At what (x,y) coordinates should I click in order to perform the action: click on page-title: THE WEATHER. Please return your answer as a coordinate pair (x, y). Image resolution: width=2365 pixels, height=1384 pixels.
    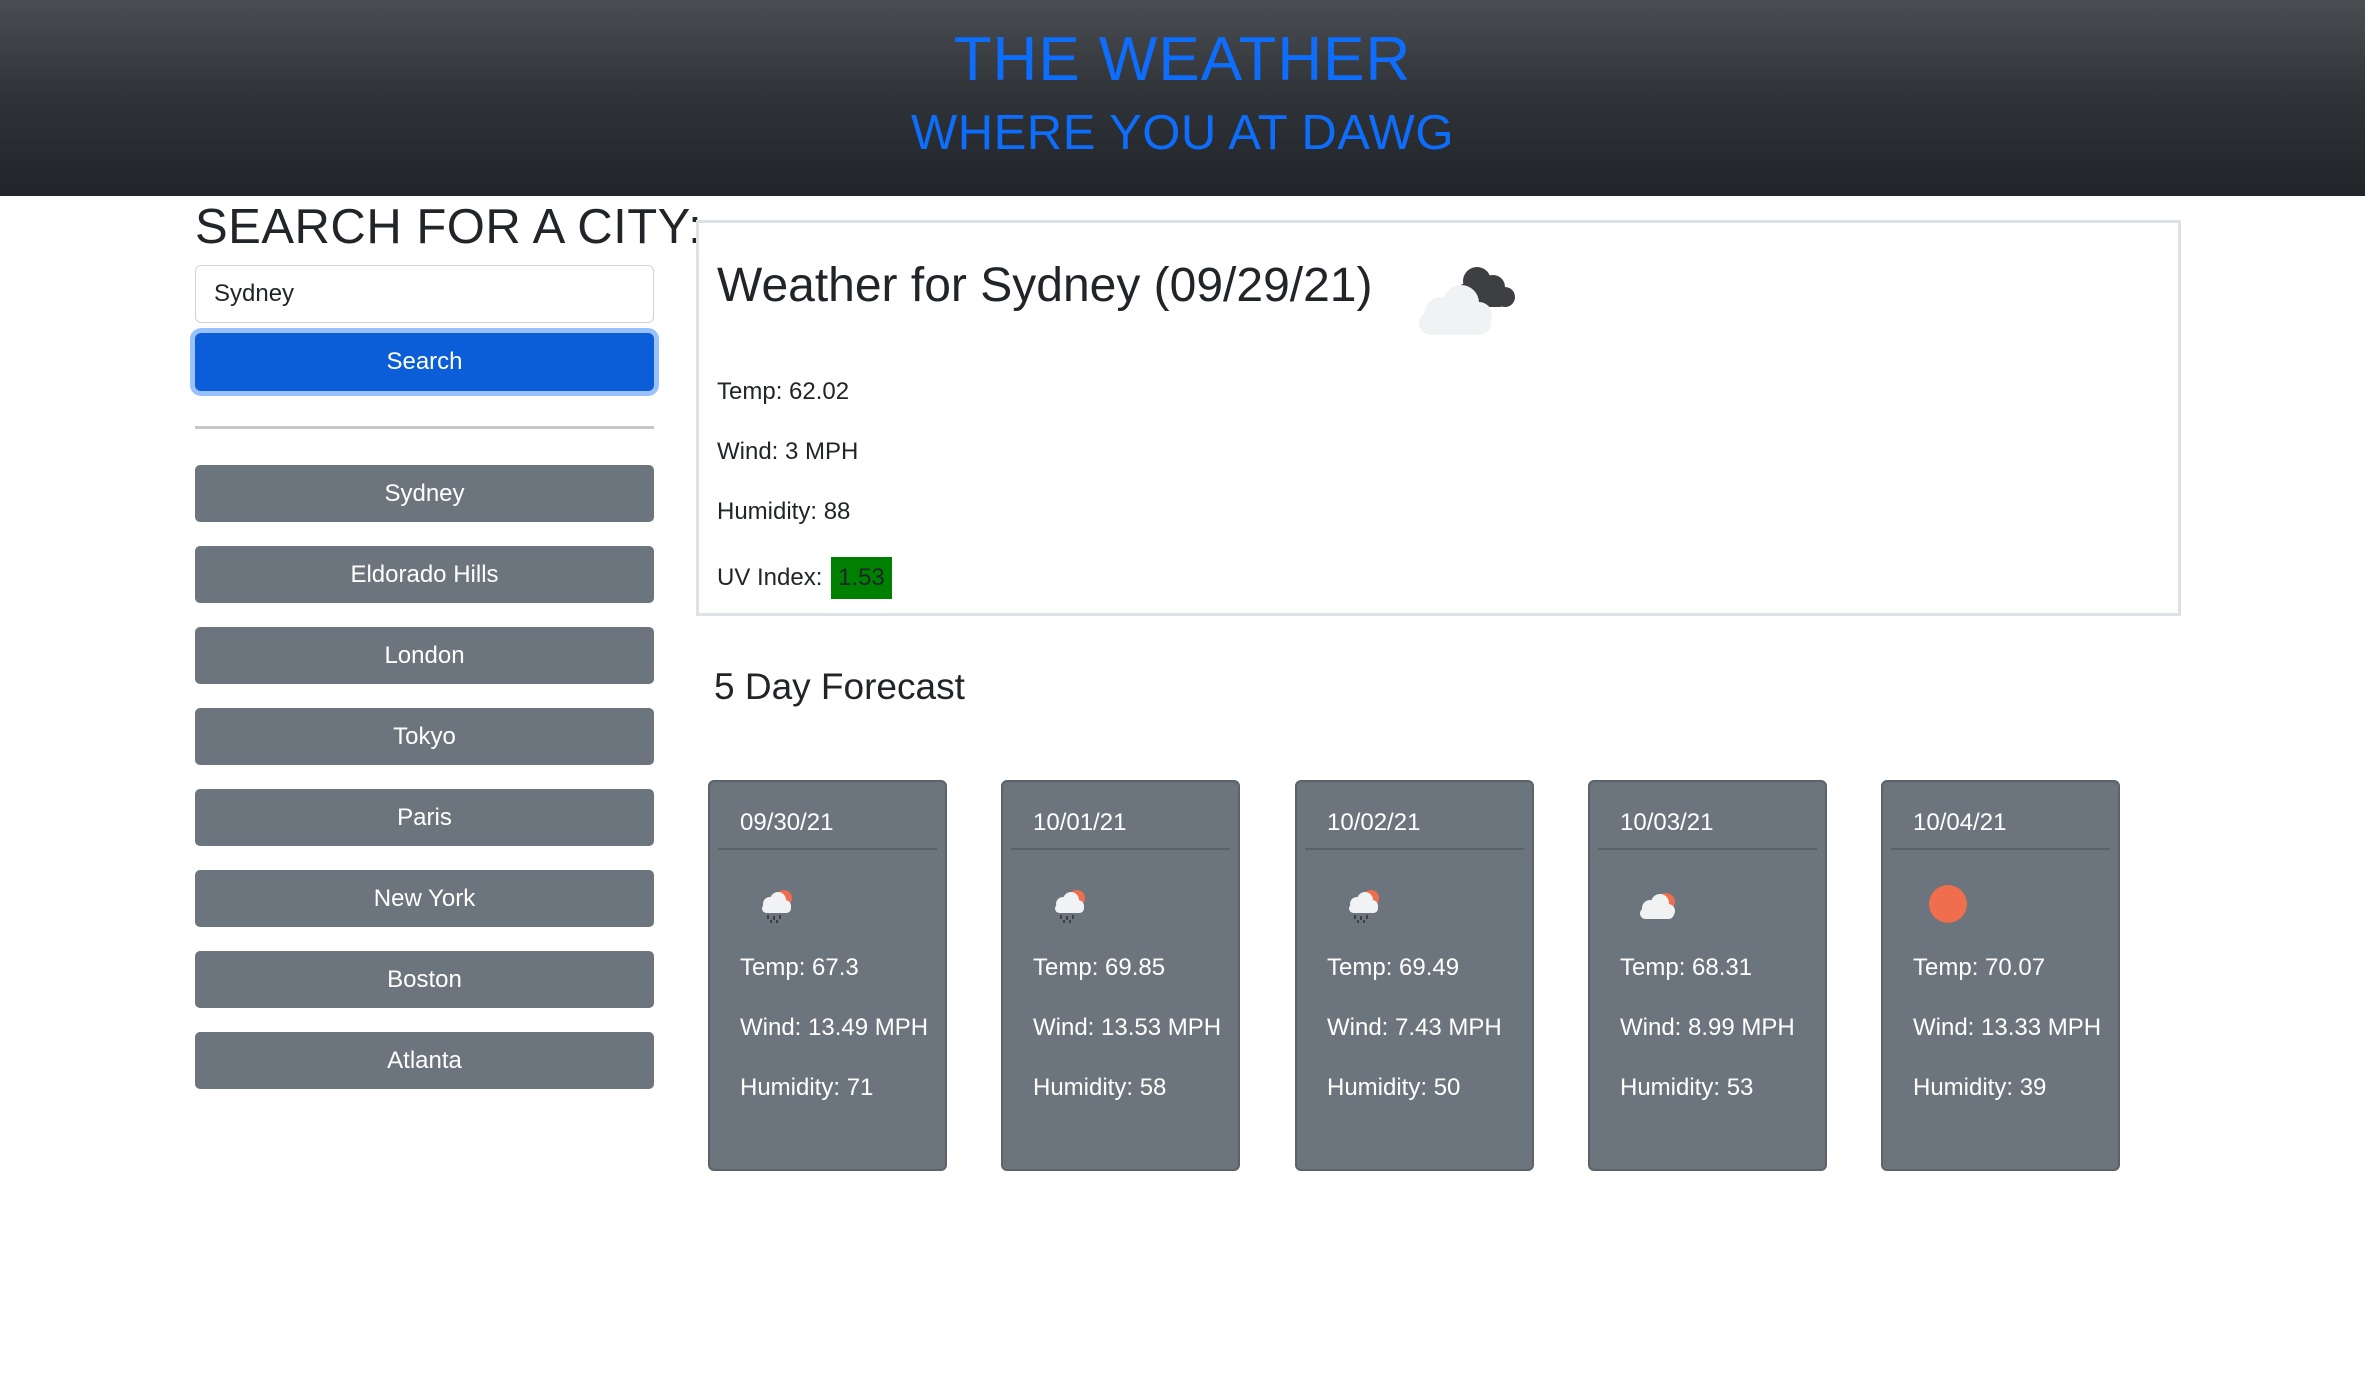
    Looking at the image, I should click on (1182, 59).